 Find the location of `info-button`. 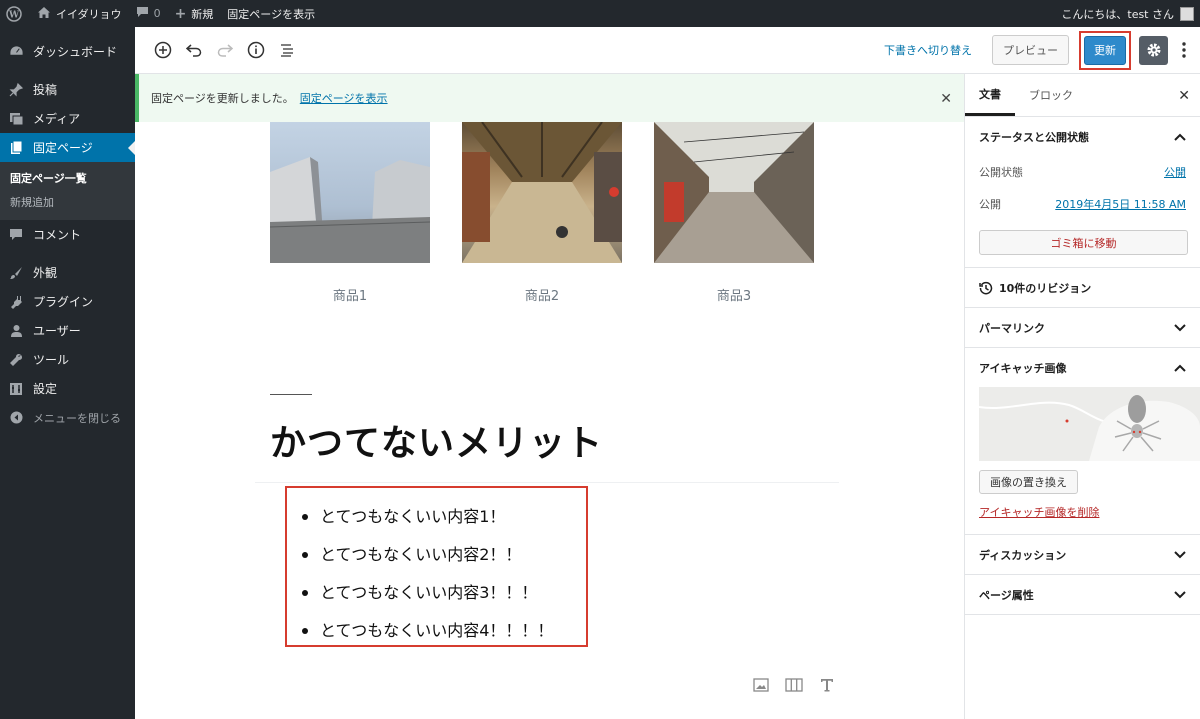

info-button is located at coordinates (255, 50).